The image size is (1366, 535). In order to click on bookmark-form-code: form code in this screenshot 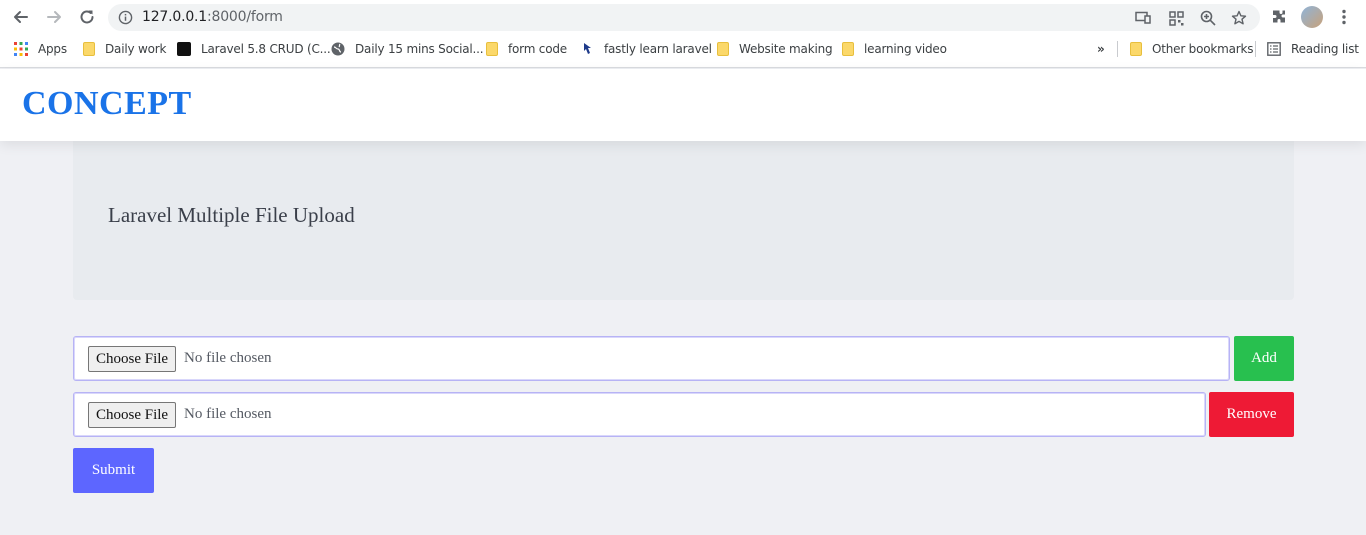, I will do `click(526, 49)`.